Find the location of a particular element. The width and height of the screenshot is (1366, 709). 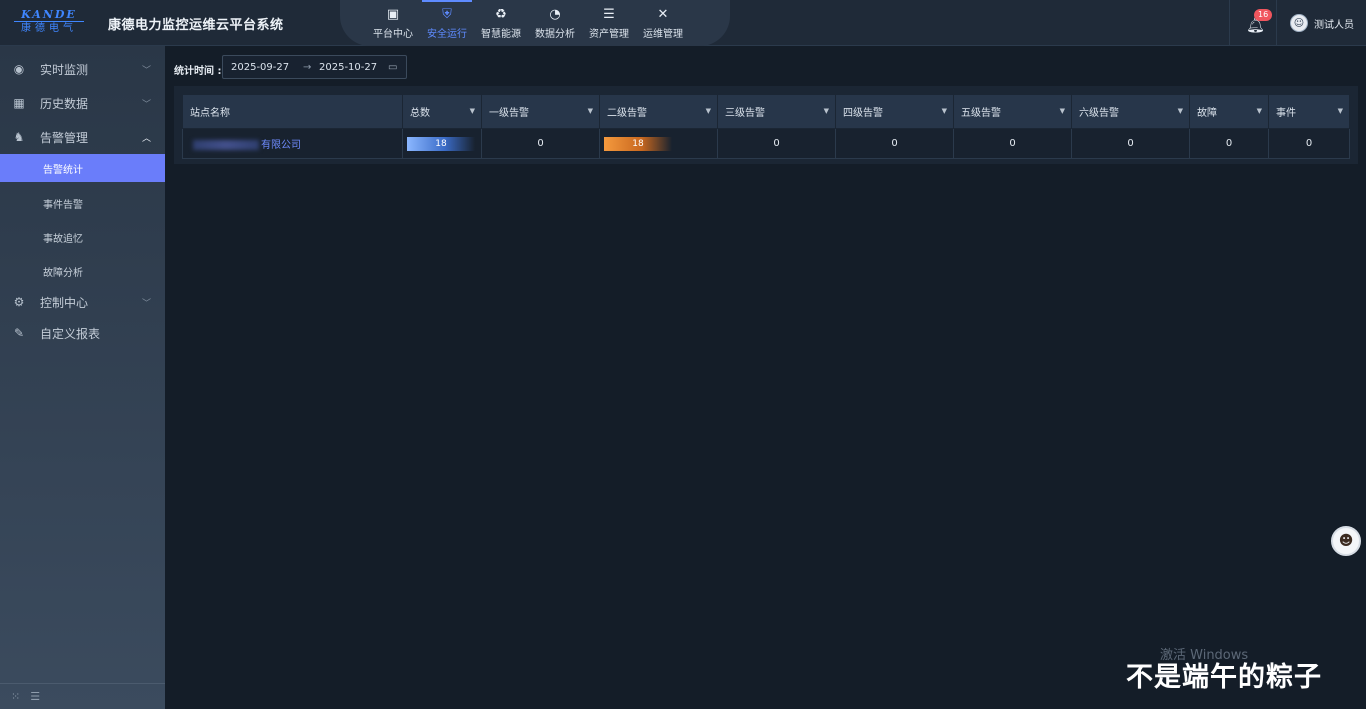

sidebar-item-control-center: ⚙ 控制中心 ﹀ is located at coordinates (82, 302).